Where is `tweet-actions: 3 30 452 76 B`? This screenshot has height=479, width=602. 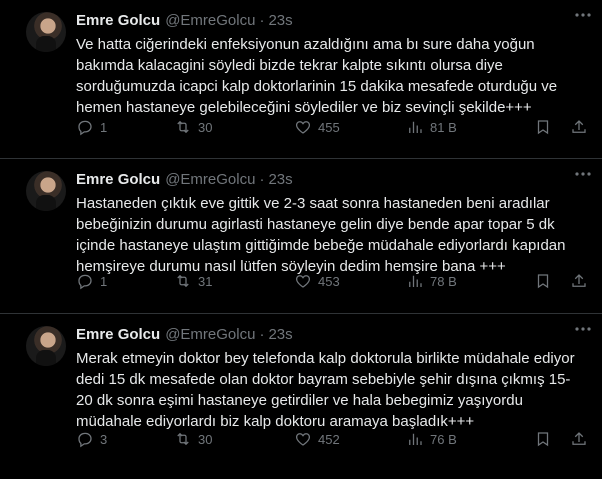
tweet-actions: 3 30 452 76 B is located at coordinates (332, 439).